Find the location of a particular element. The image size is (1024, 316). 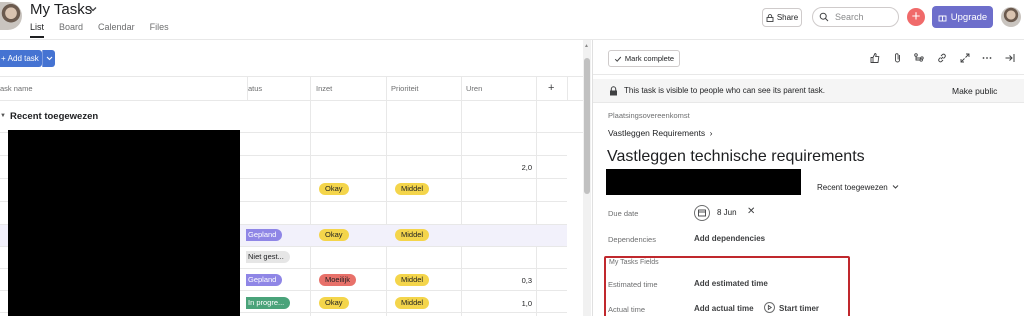

add-task-dropdown is located at coordinates (48, 58).